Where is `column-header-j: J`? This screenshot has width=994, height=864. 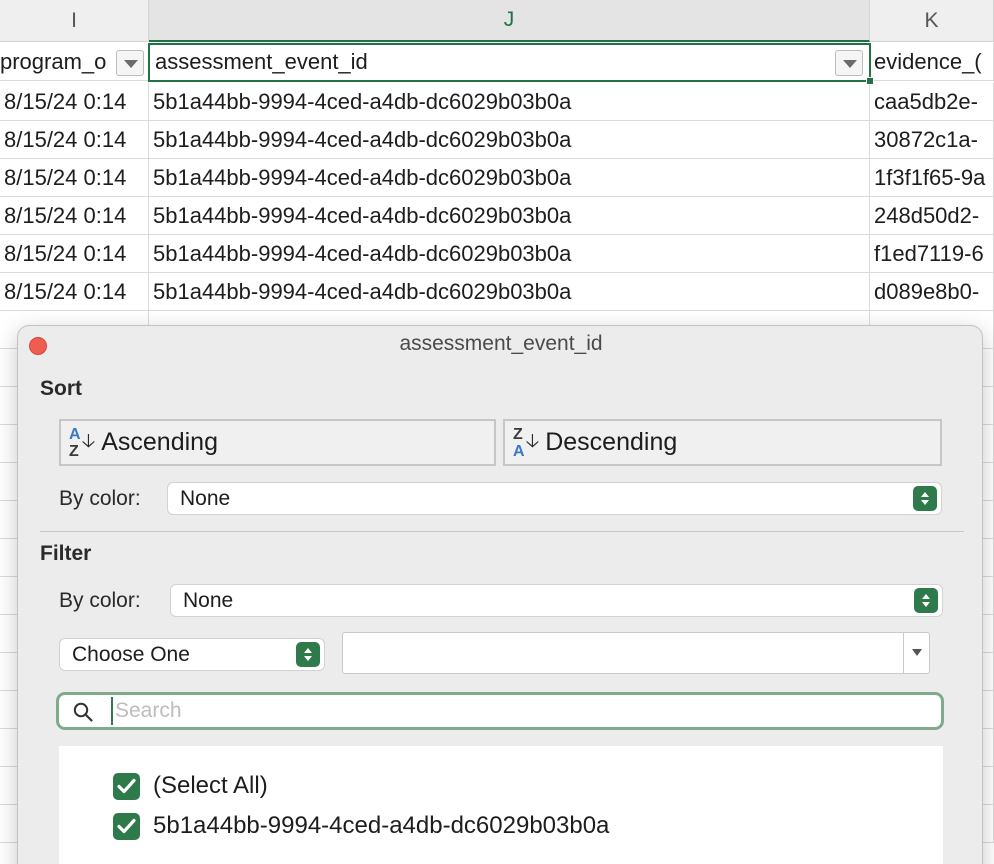 column-header-j: J is located at coordinates (509, 21).